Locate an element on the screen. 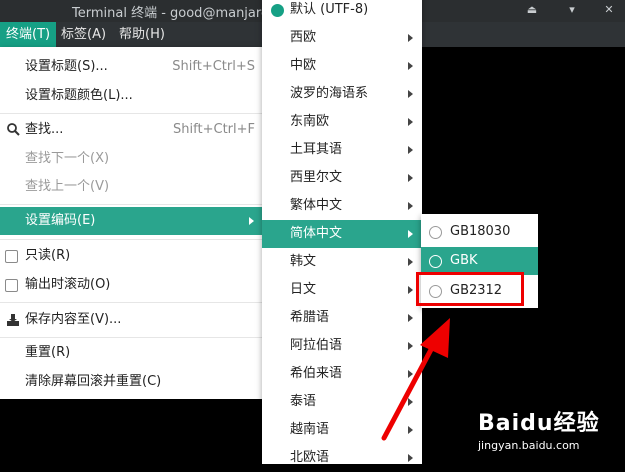 The image size is (625, 472). menu-item-label: 阿拉伯语 is located at coordinates (316, 345).